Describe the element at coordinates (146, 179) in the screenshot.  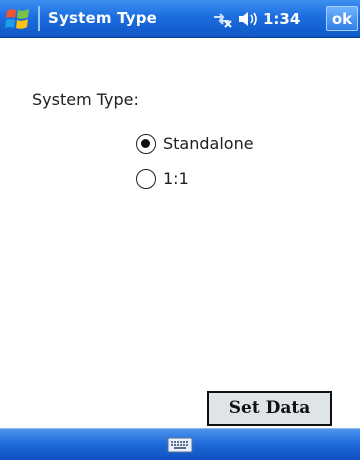
I see `radio-one-to-one` at that location.